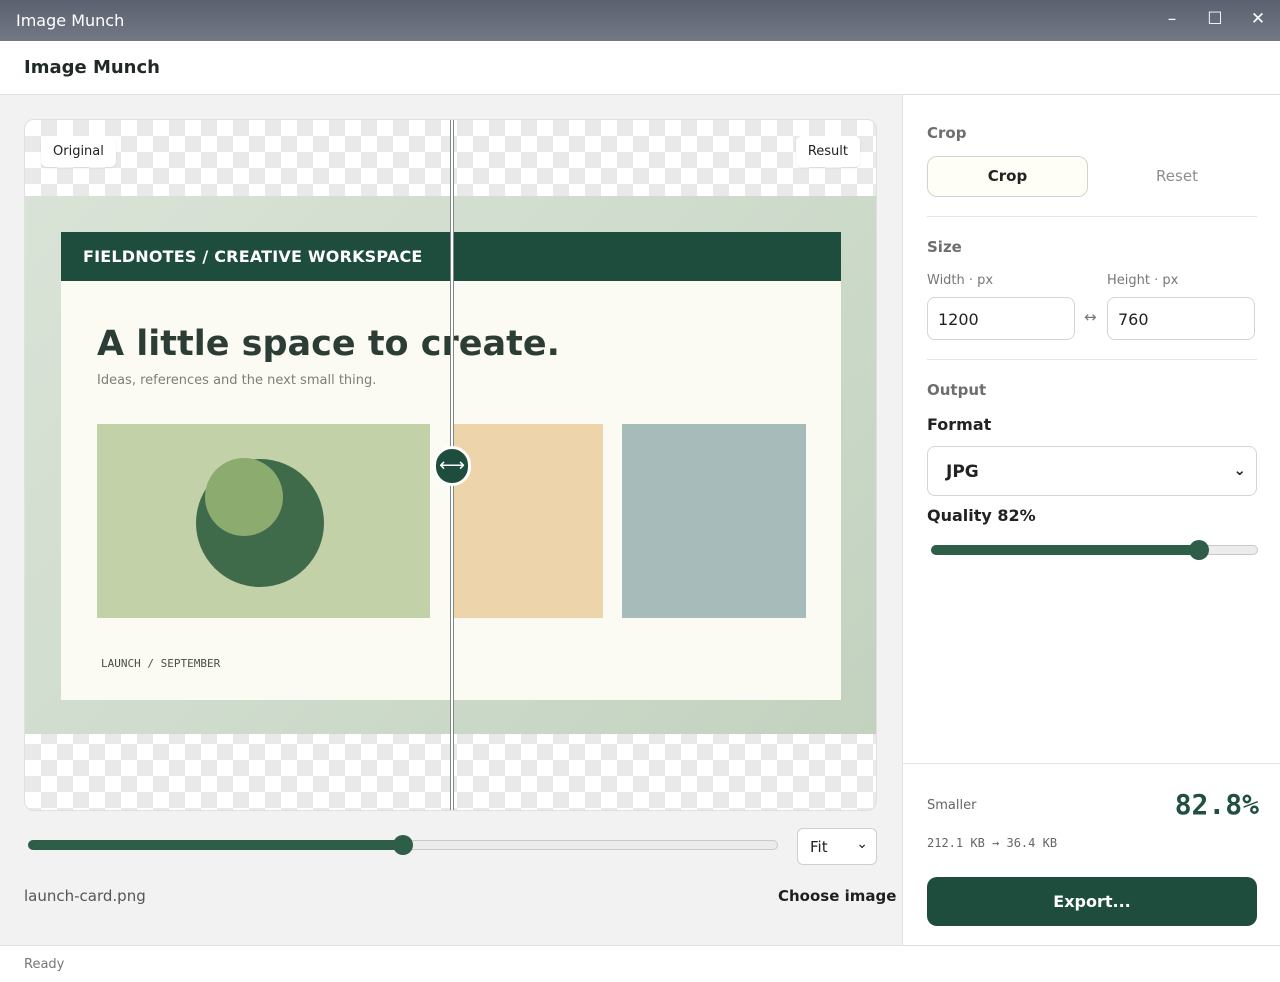 This screenshot has height=982, width=1280. I want to click on image-circle-light, so click(244, 497).